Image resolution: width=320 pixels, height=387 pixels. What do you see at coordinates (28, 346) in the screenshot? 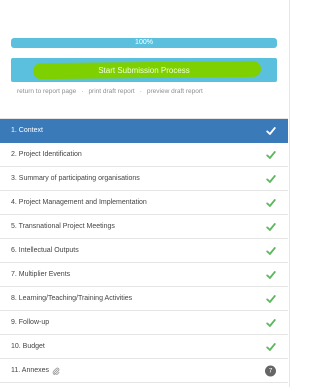
I see `section-label: 10. Budget` at bounding box center [28, 346].